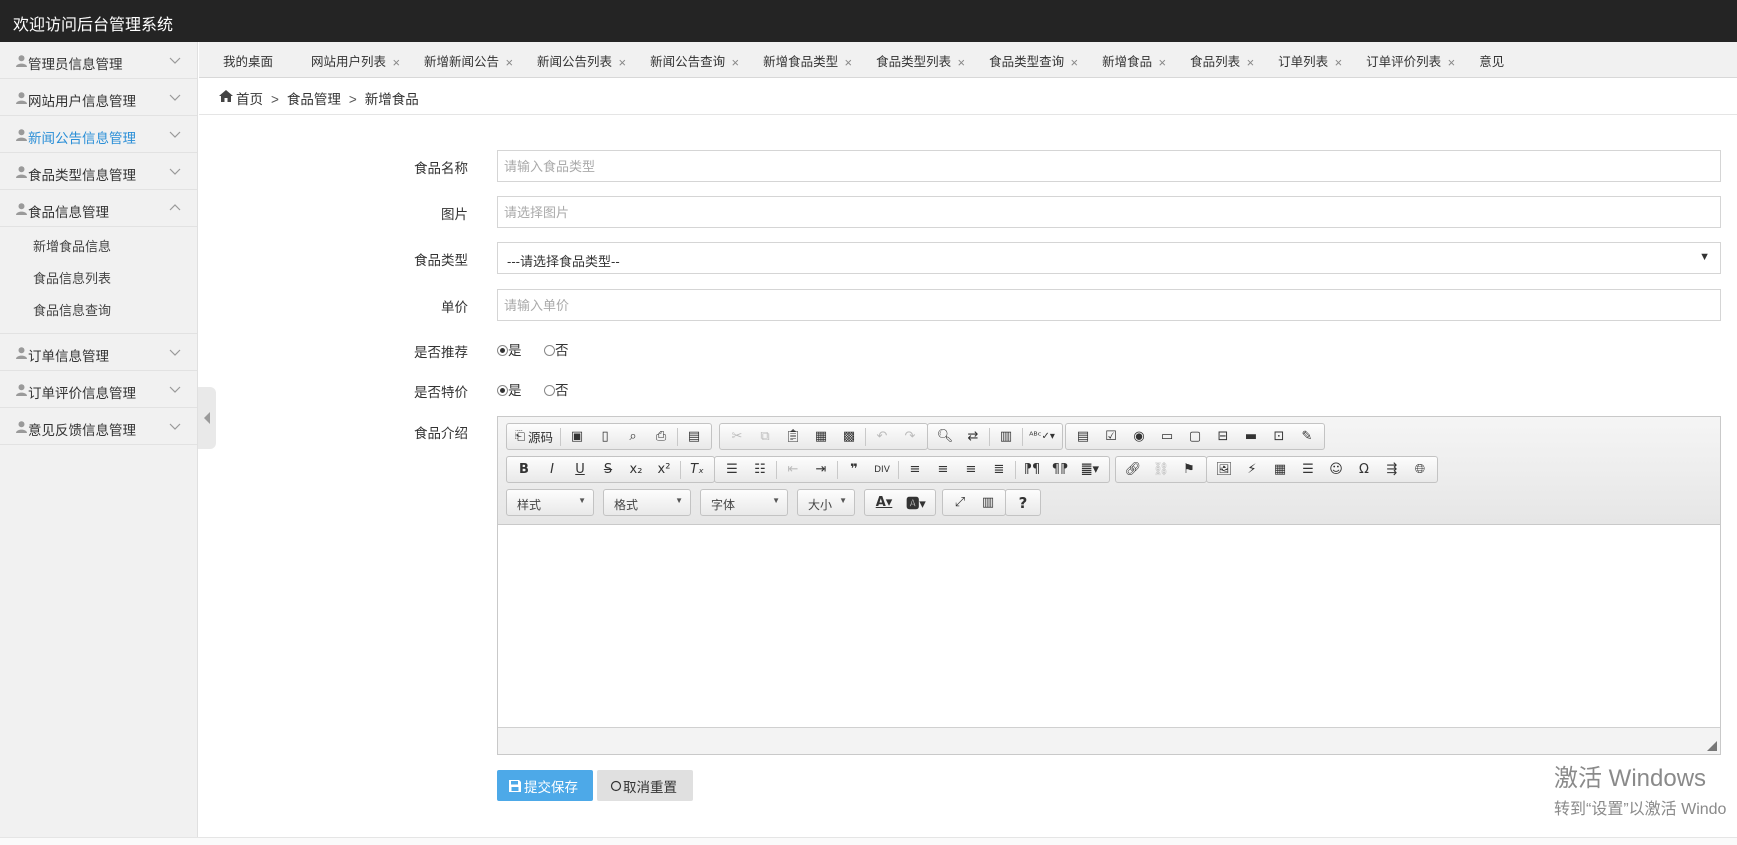 This screenshot has height=845, width=1737. Describe the element at coordinates (636, 469) in the screenshot. I see `subscript-button: x₂` at that location.